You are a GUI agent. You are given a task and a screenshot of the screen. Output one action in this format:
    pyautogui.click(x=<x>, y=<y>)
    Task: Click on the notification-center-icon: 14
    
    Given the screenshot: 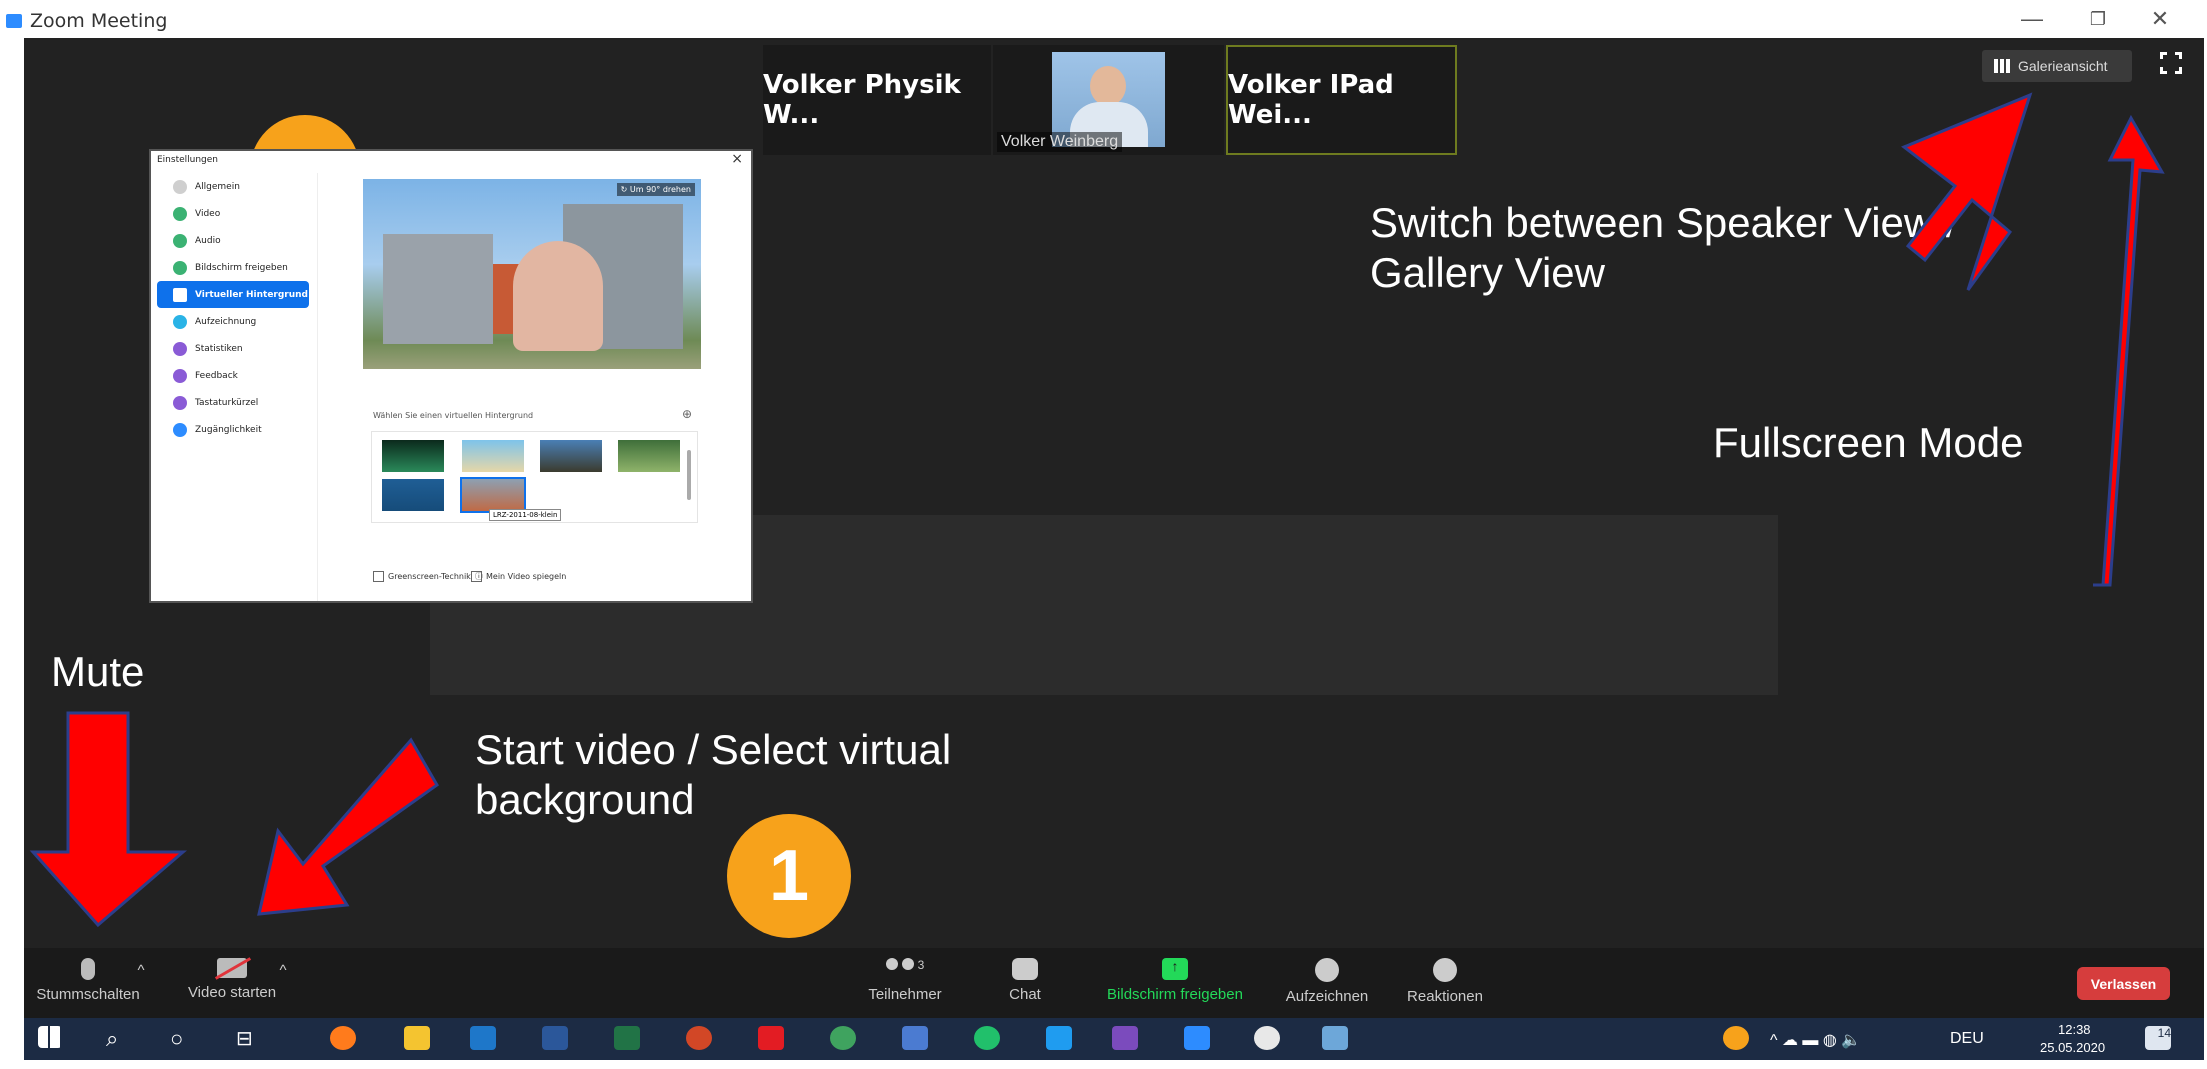 What is the action you would take?
    pyautogui.click(x=2158, y=1038)
    